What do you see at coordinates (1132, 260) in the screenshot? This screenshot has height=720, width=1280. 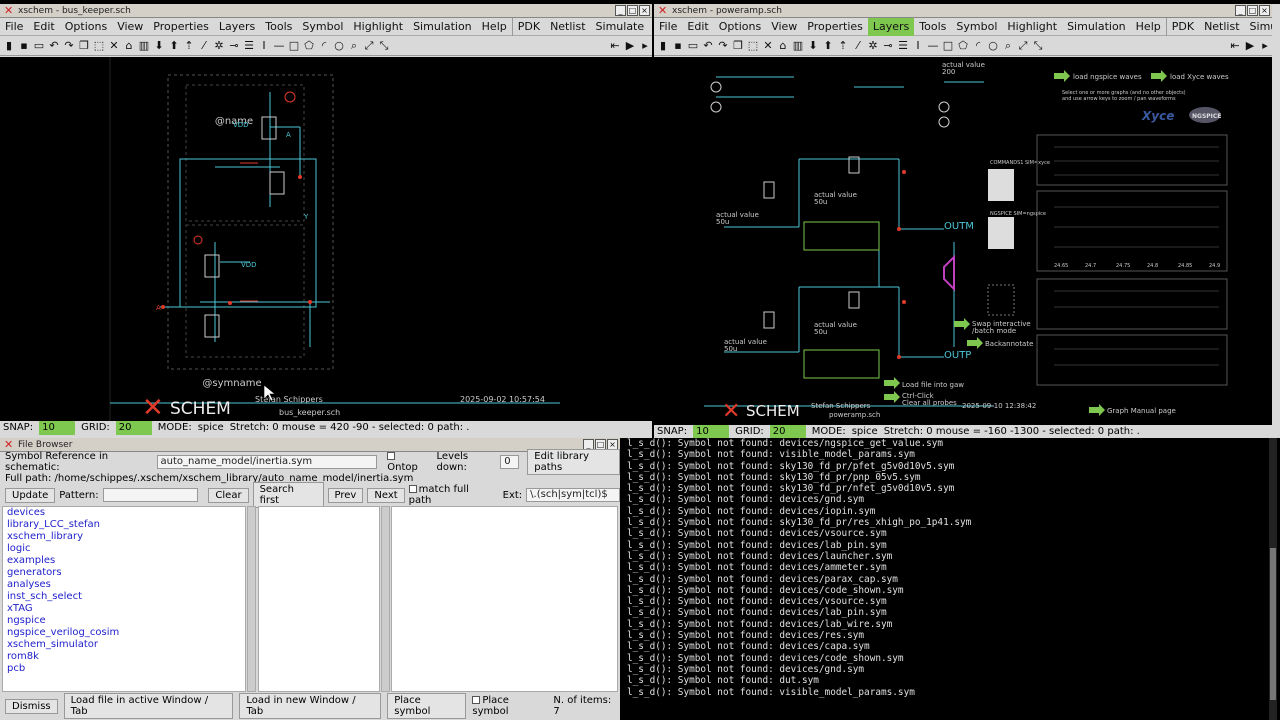 I see `waveform-graphs` at bounding box center [1132, 260].